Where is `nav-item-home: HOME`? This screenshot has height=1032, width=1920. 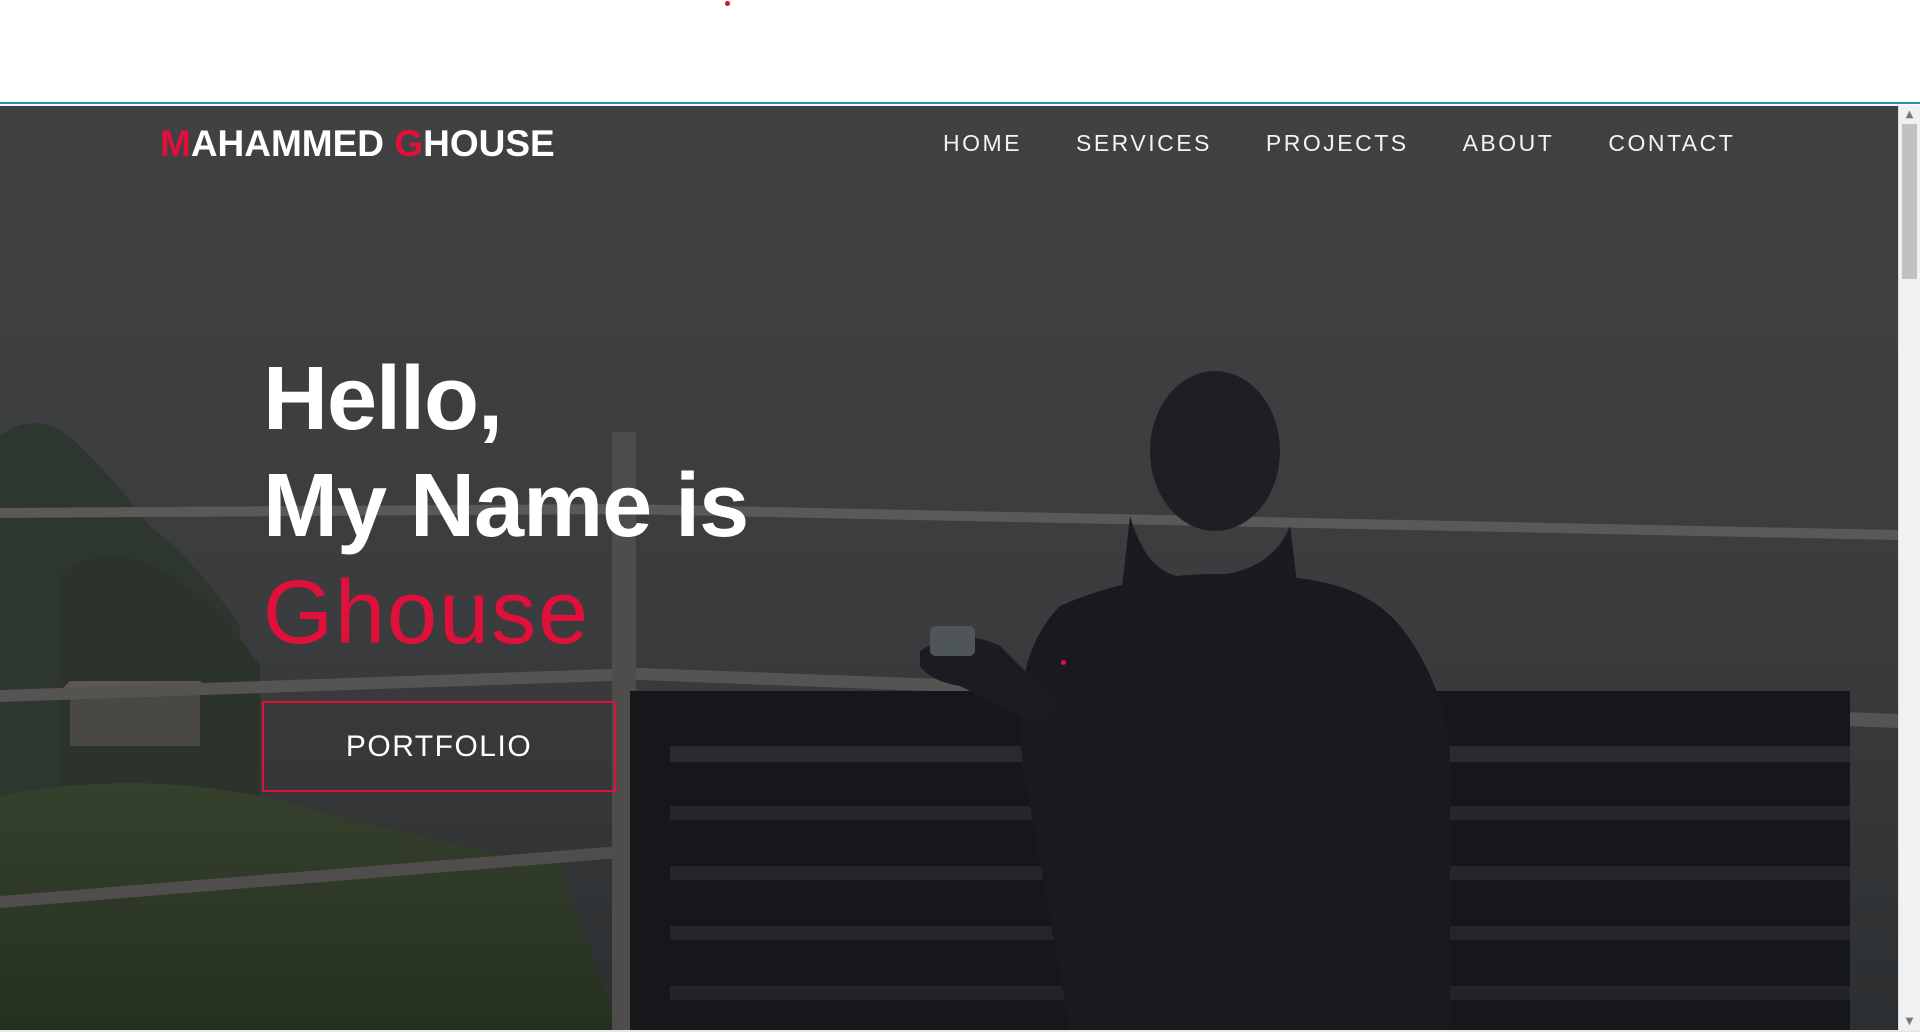 nav-item-home: HOME is located at coordinates (982, 143).